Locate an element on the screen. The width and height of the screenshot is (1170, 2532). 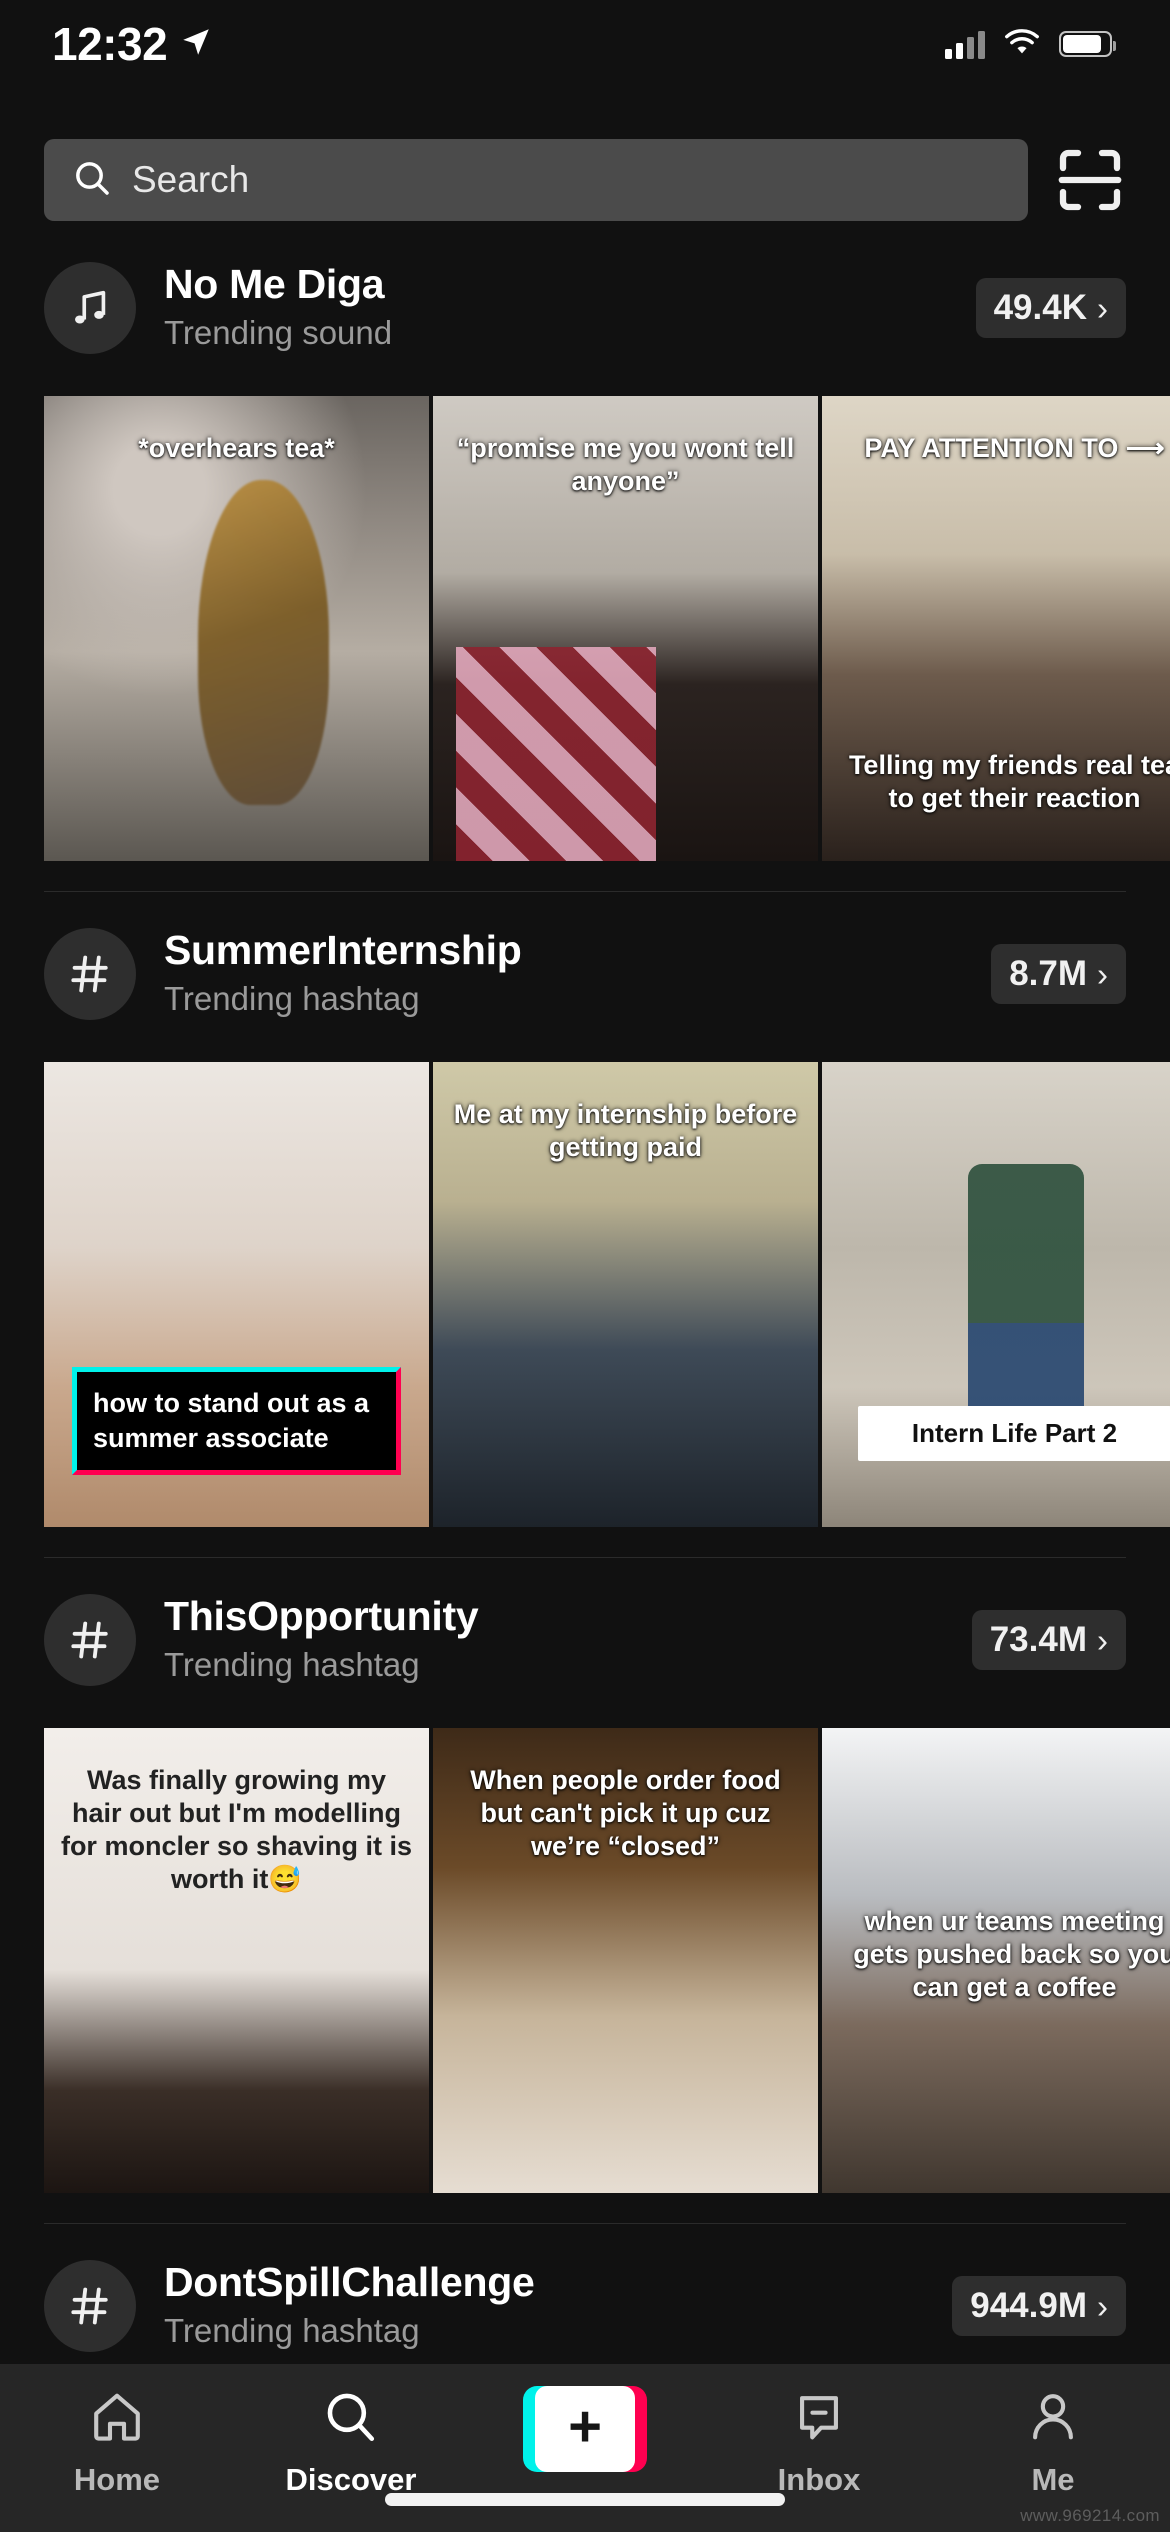
video-thumbnail: Intern Life Part 2 is located at coordinates (996, 1294).